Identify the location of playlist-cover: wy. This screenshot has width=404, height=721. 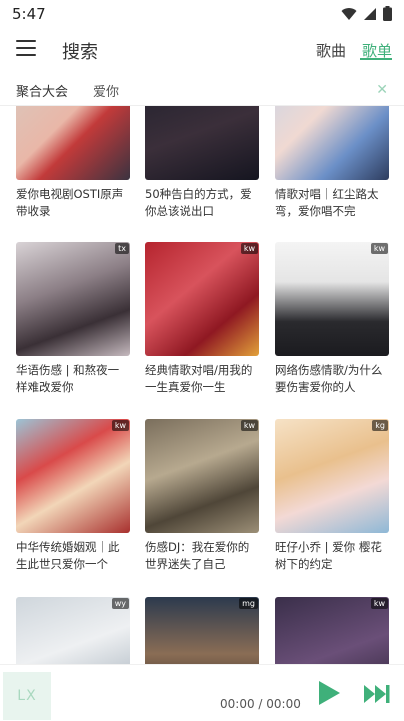
(73, 630).